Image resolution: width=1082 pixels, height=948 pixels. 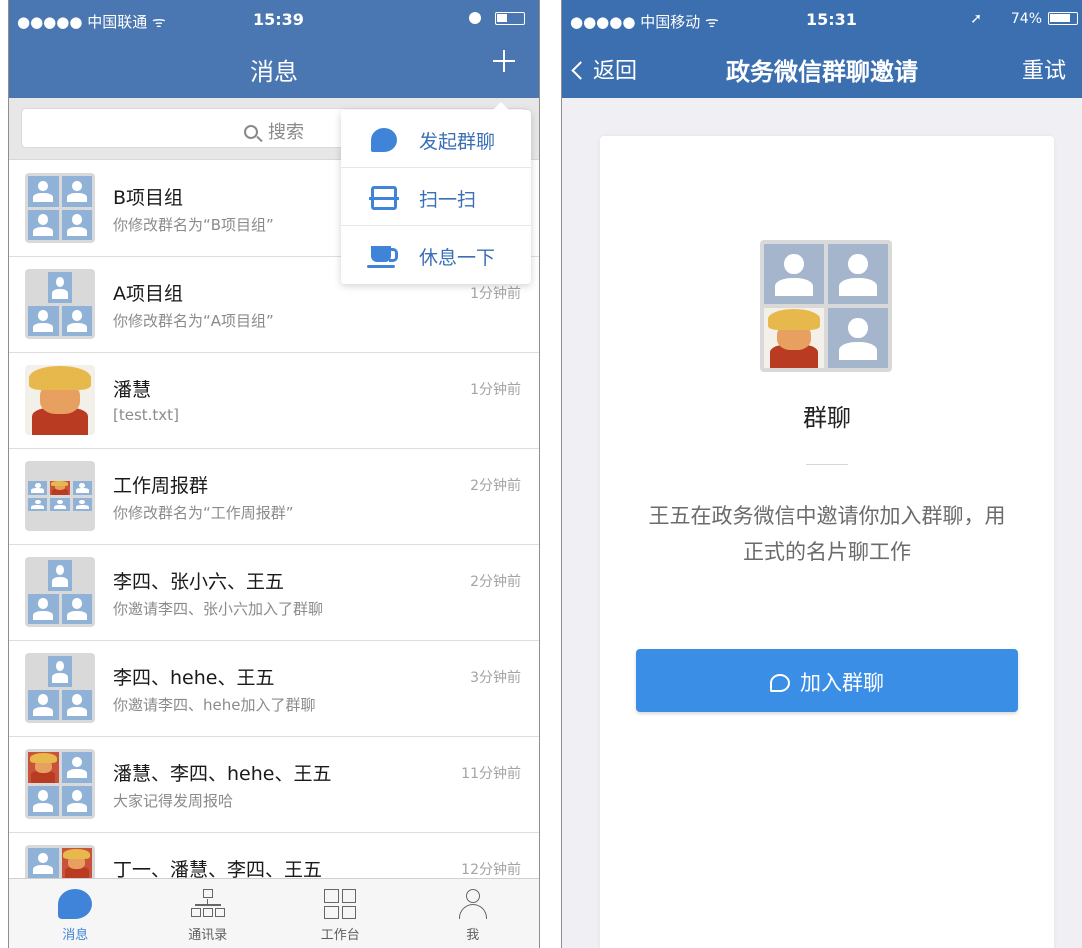 I want to click on status-bar: ●●●●● 中国移动 ᯤ 15:31 ➚ 74%, so click(x=822, y=19).